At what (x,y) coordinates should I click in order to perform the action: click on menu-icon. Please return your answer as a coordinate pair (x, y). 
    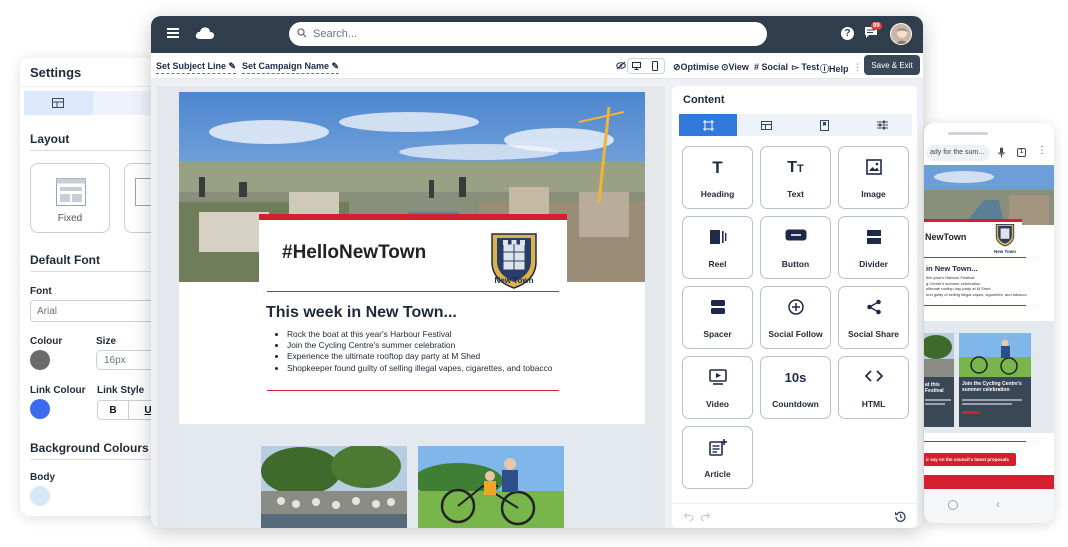
    Looking at the image, I should click on (173, 33).